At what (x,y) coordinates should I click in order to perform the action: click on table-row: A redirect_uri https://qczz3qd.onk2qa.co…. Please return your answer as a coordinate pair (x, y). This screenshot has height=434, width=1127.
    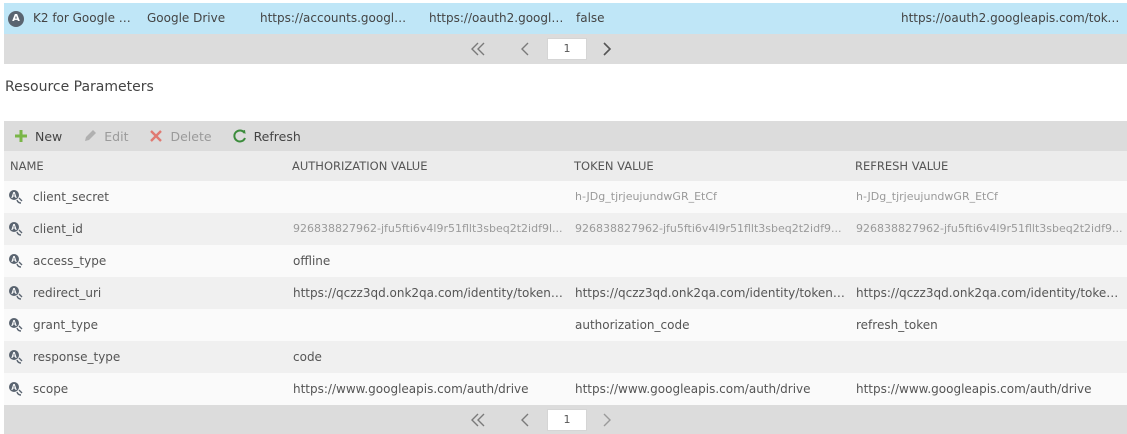
    Looking at the image, I should click on (565, 293).